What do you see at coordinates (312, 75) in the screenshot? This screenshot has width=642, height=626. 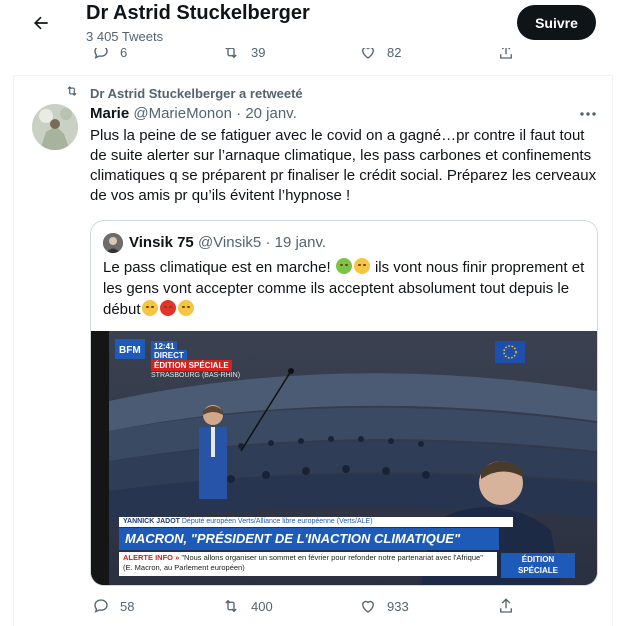 I see `tweet-divider` at bounding box center [312, 75].